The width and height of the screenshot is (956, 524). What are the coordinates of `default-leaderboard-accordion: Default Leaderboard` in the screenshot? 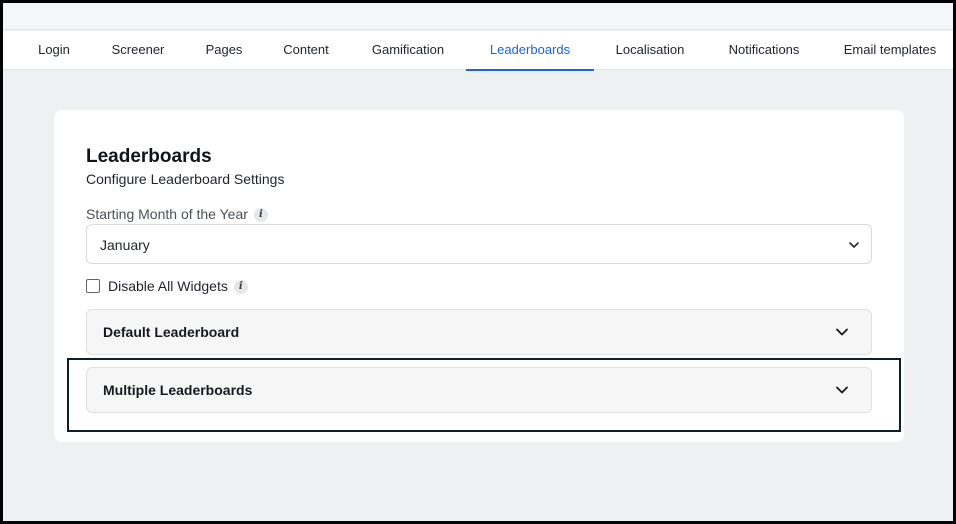 It's located at (479, 332).